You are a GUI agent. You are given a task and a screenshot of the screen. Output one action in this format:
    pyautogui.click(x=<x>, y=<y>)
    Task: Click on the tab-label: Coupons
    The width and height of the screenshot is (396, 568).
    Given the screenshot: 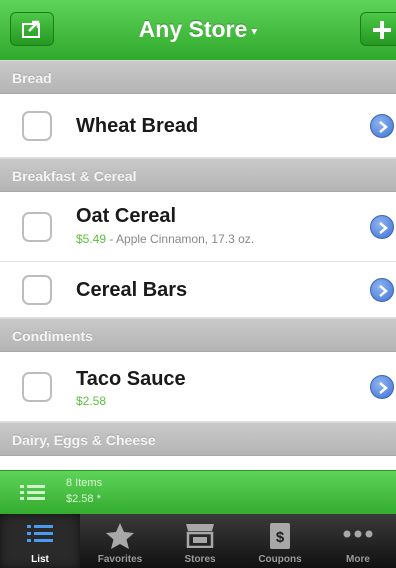 What is the action you would take?
    pyautogui.click(x=280, y=559)
    